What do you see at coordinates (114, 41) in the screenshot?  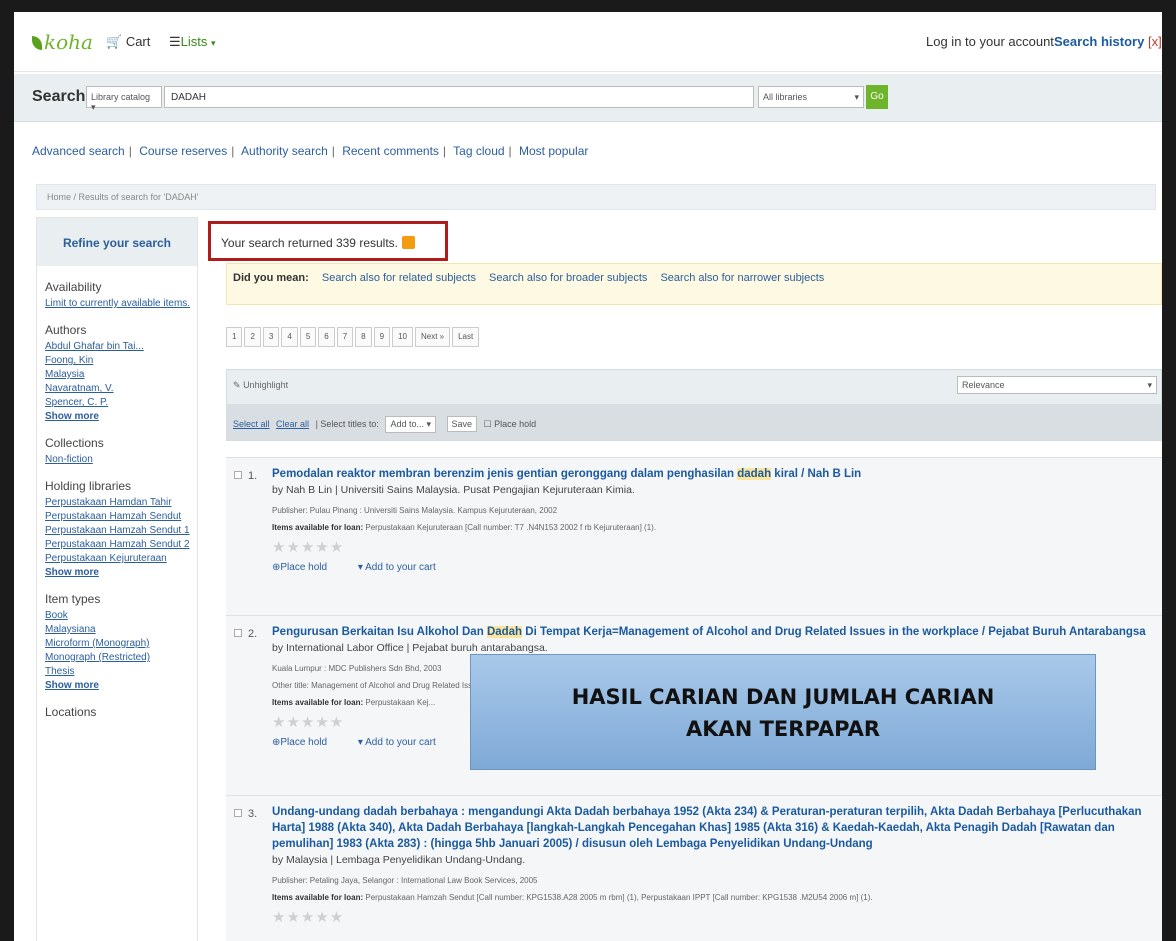 I see `cart-icon: 🛒` at bounding box center [114, 41].